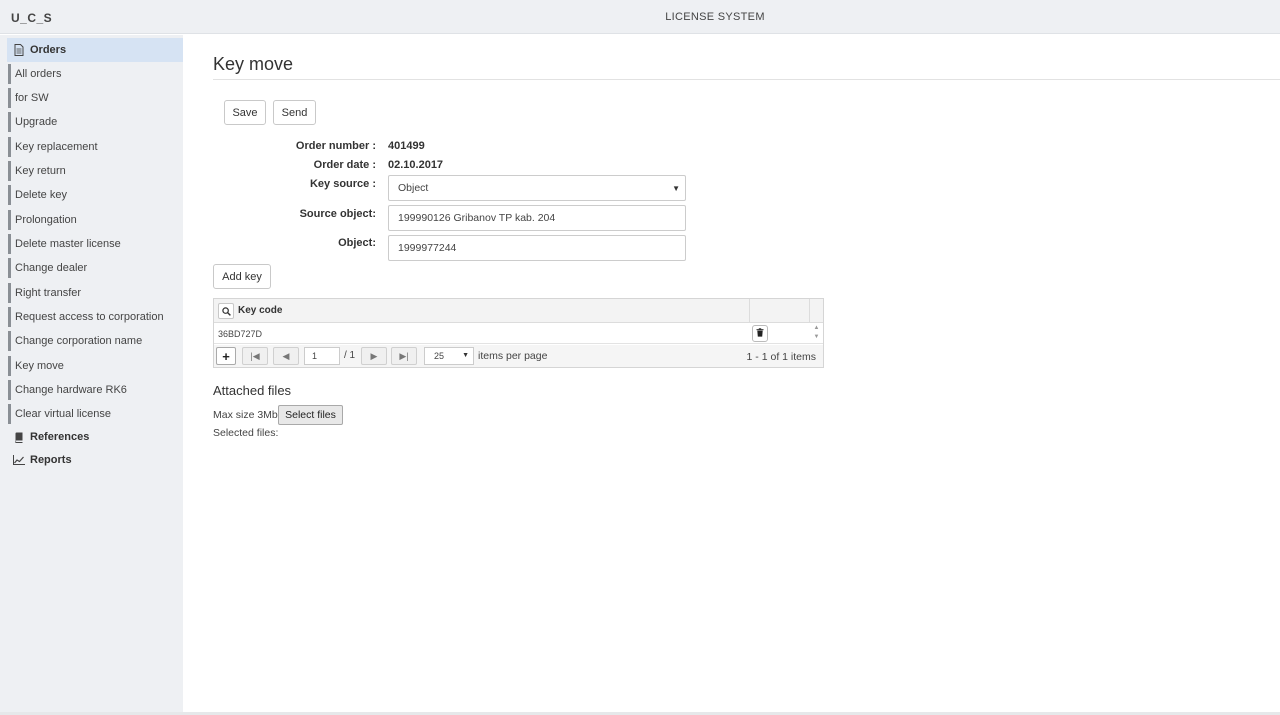 The height and width of the screenshot is (715, 1280). What do you see at coordinates (416, 165) in the screenshot?
I see `order-date-value: 02.10.2017` at bounding box center [416, 165].